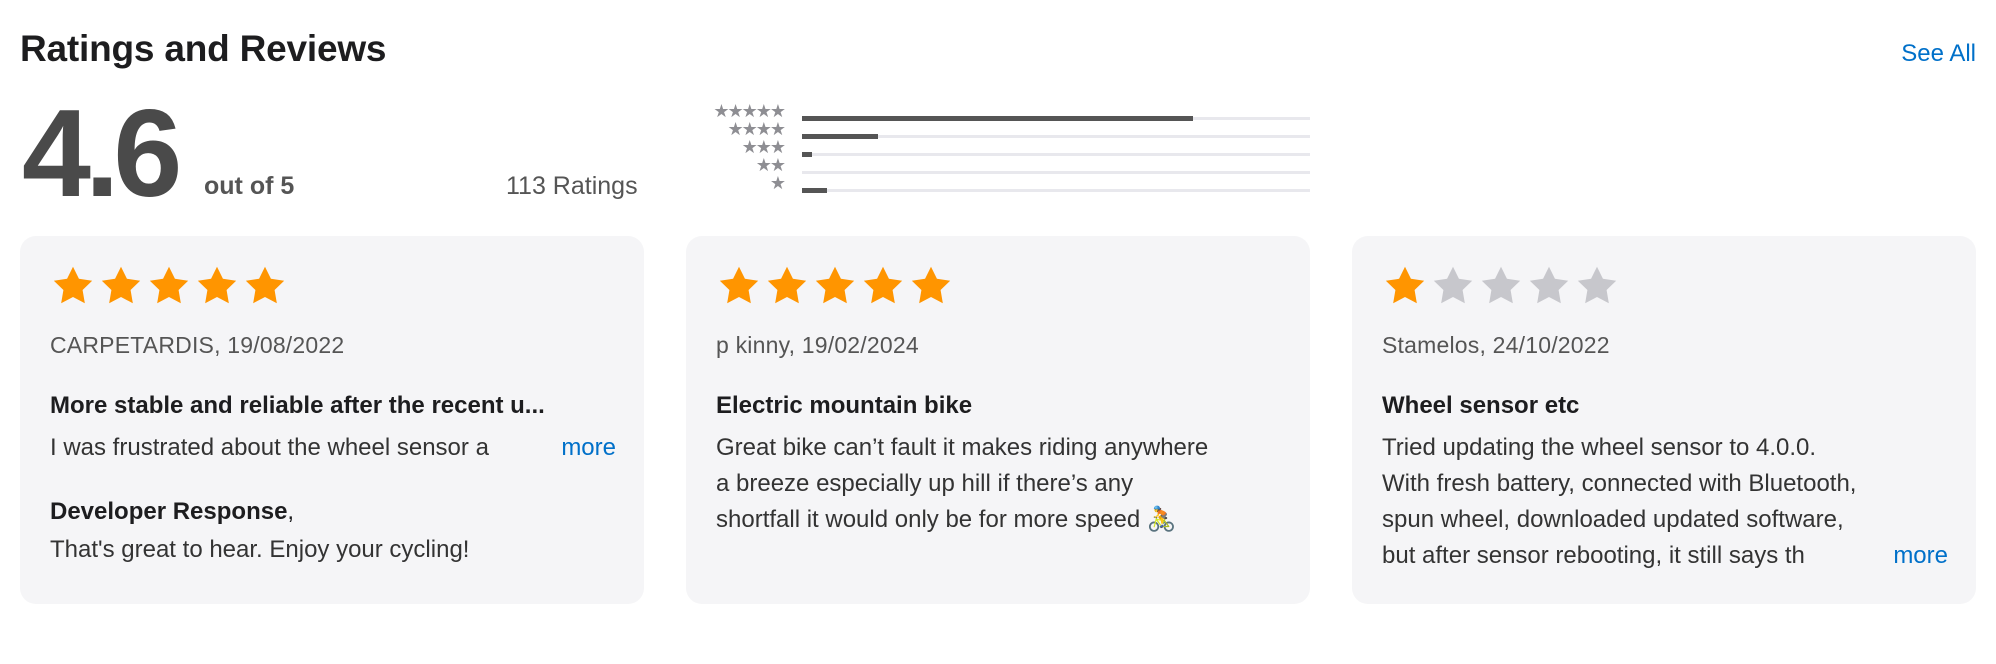 This screenshot has height=664, width=1996. What do you see at coordinates (249, 186) in the screenshot?
I see `out-of-label: out of 5` at bounding box center [249, 186].